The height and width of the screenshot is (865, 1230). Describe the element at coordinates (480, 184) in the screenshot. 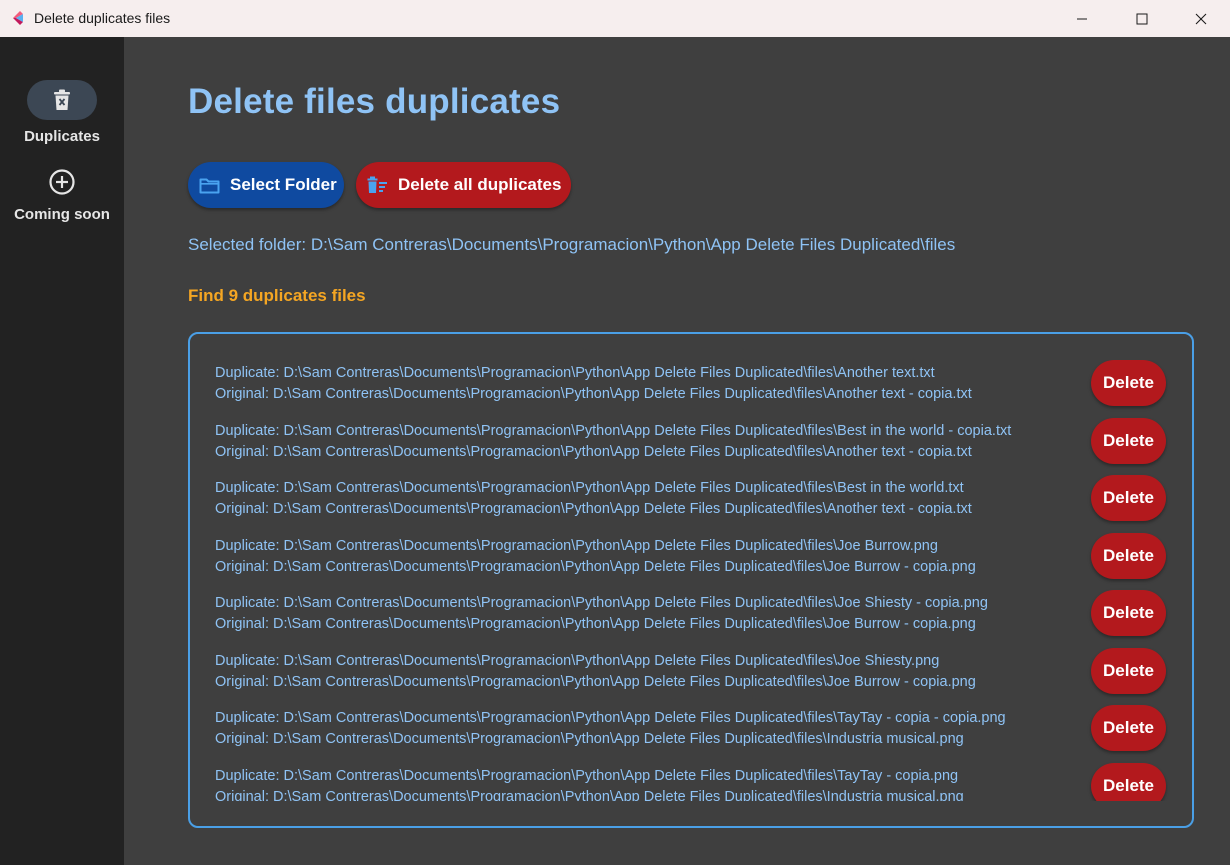

I see `delete-all-label: Delete all duplicates` at that location.